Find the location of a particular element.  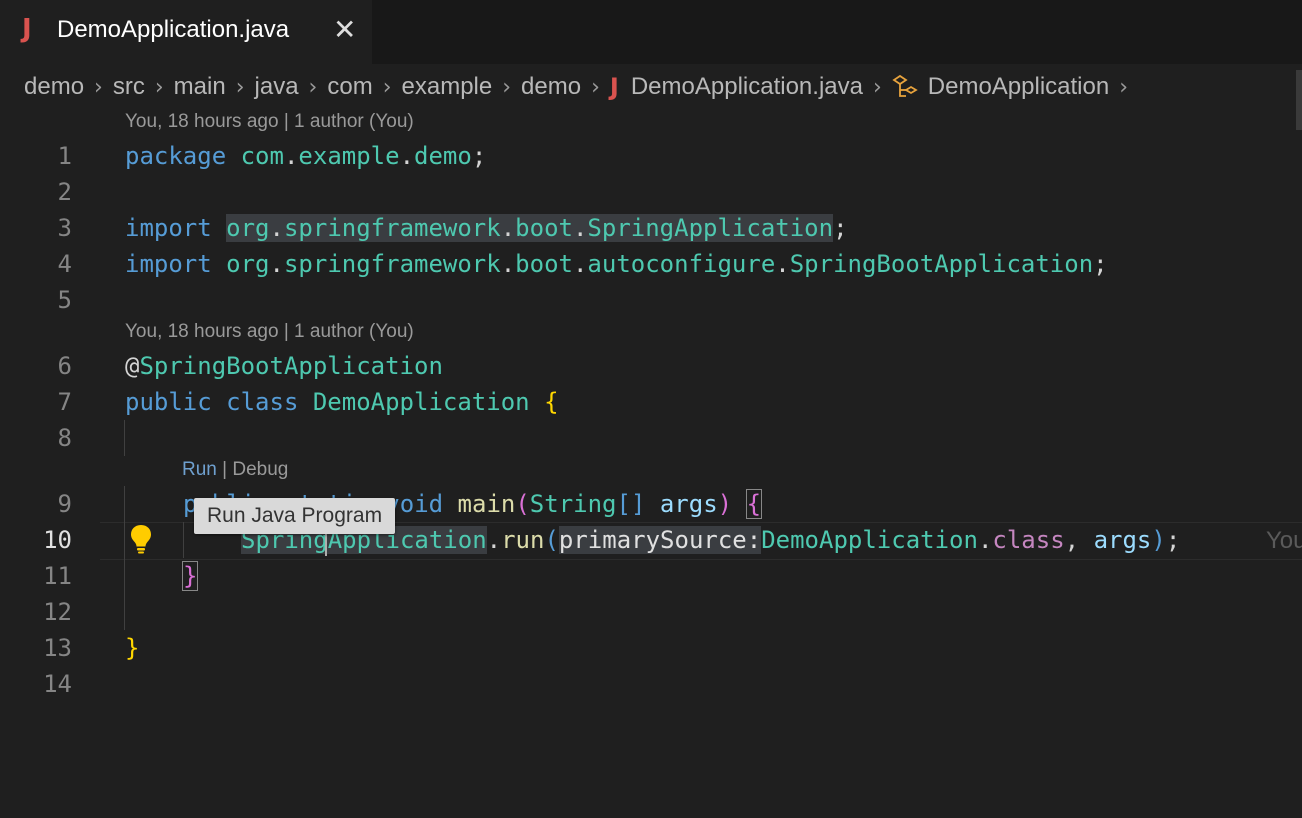

inlay-hint: primarySource: is located at coordinates (660, 540).